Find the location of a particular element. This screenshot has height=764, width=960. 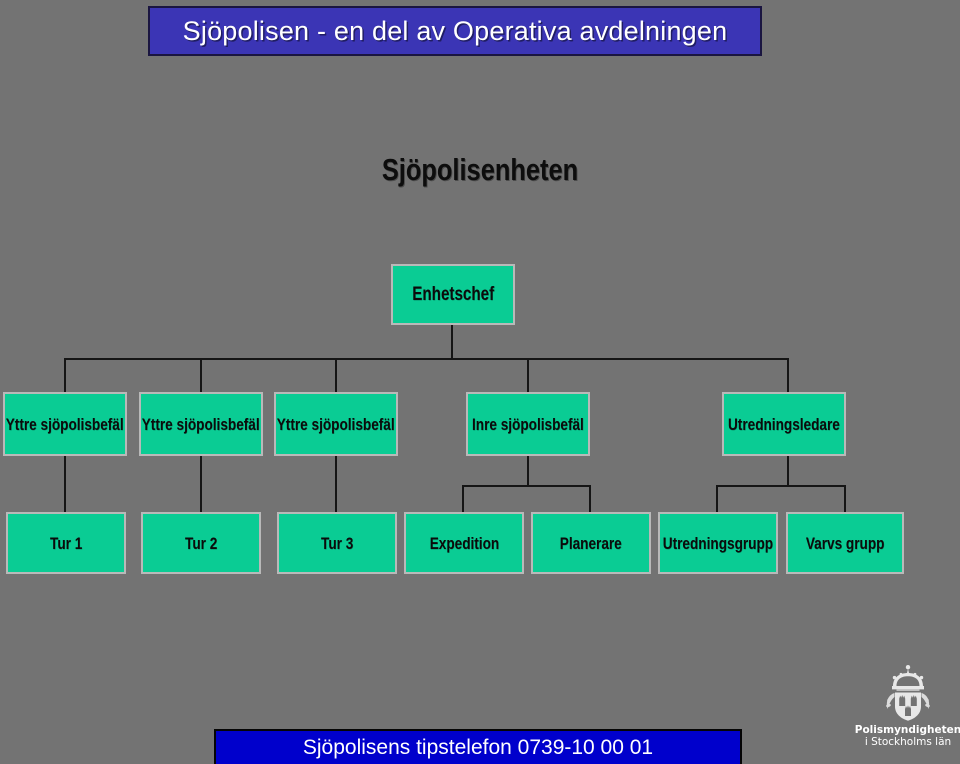

org-node-yttre-sjopolisbefal-2: Yttre sjöpolisbefäl is located at coordinates (201, 424).